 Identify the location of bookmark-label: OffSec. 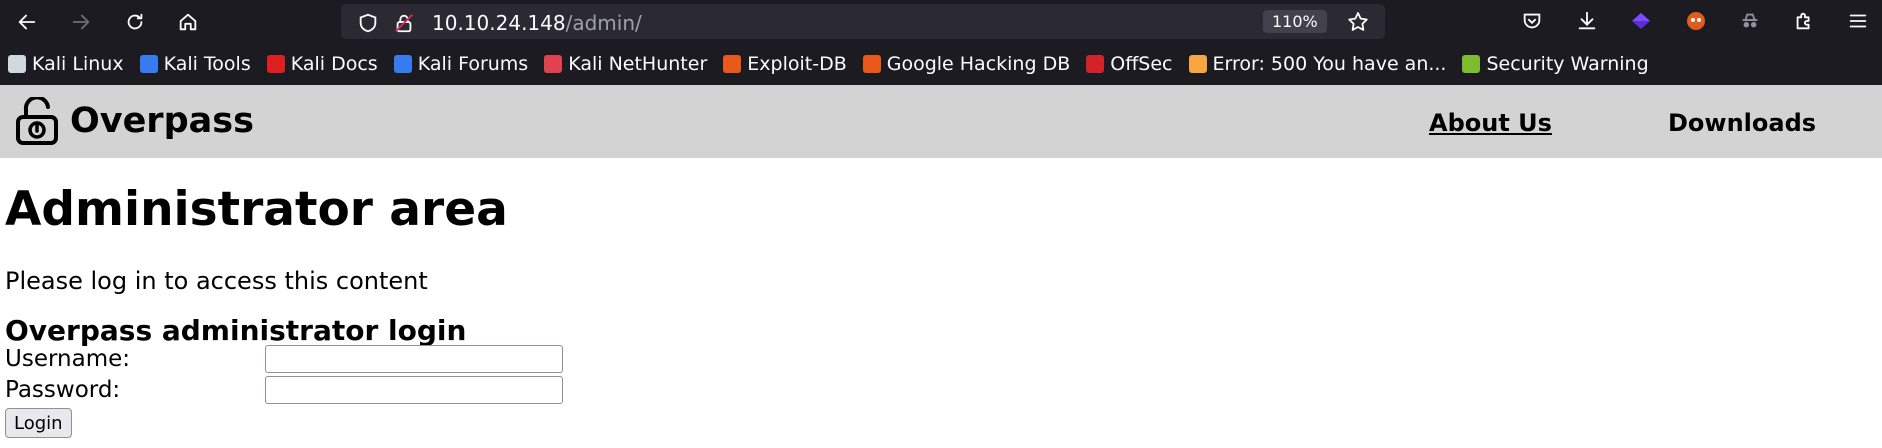
(1141, 64).